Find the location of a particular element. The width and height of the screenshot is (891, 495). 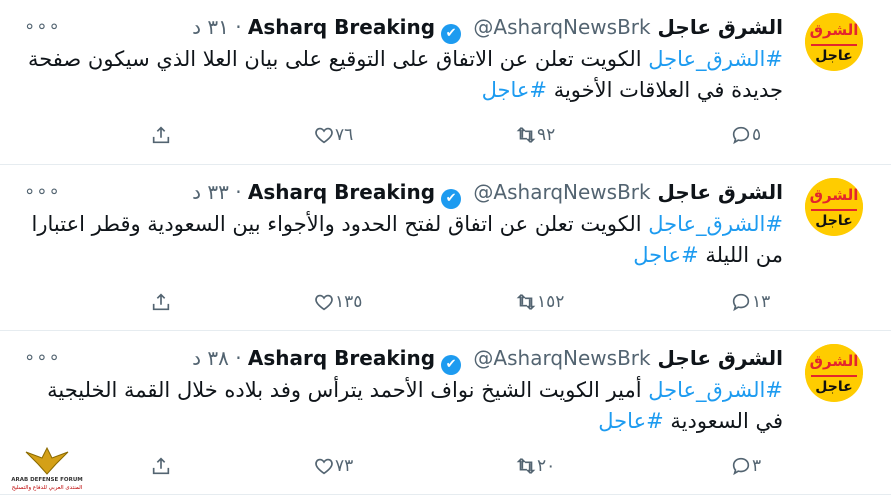

like-count: ٧٣ is located at coordinates (344, 466).